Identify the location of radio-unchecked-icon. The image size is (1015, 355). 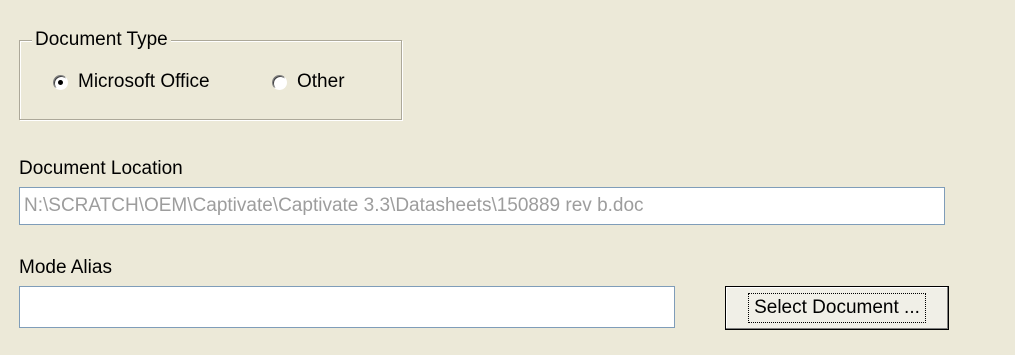
(279, 82).